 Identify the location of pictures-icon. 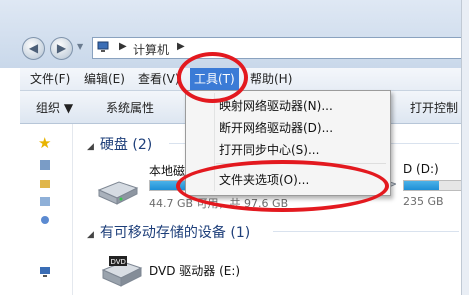
(45, 201).